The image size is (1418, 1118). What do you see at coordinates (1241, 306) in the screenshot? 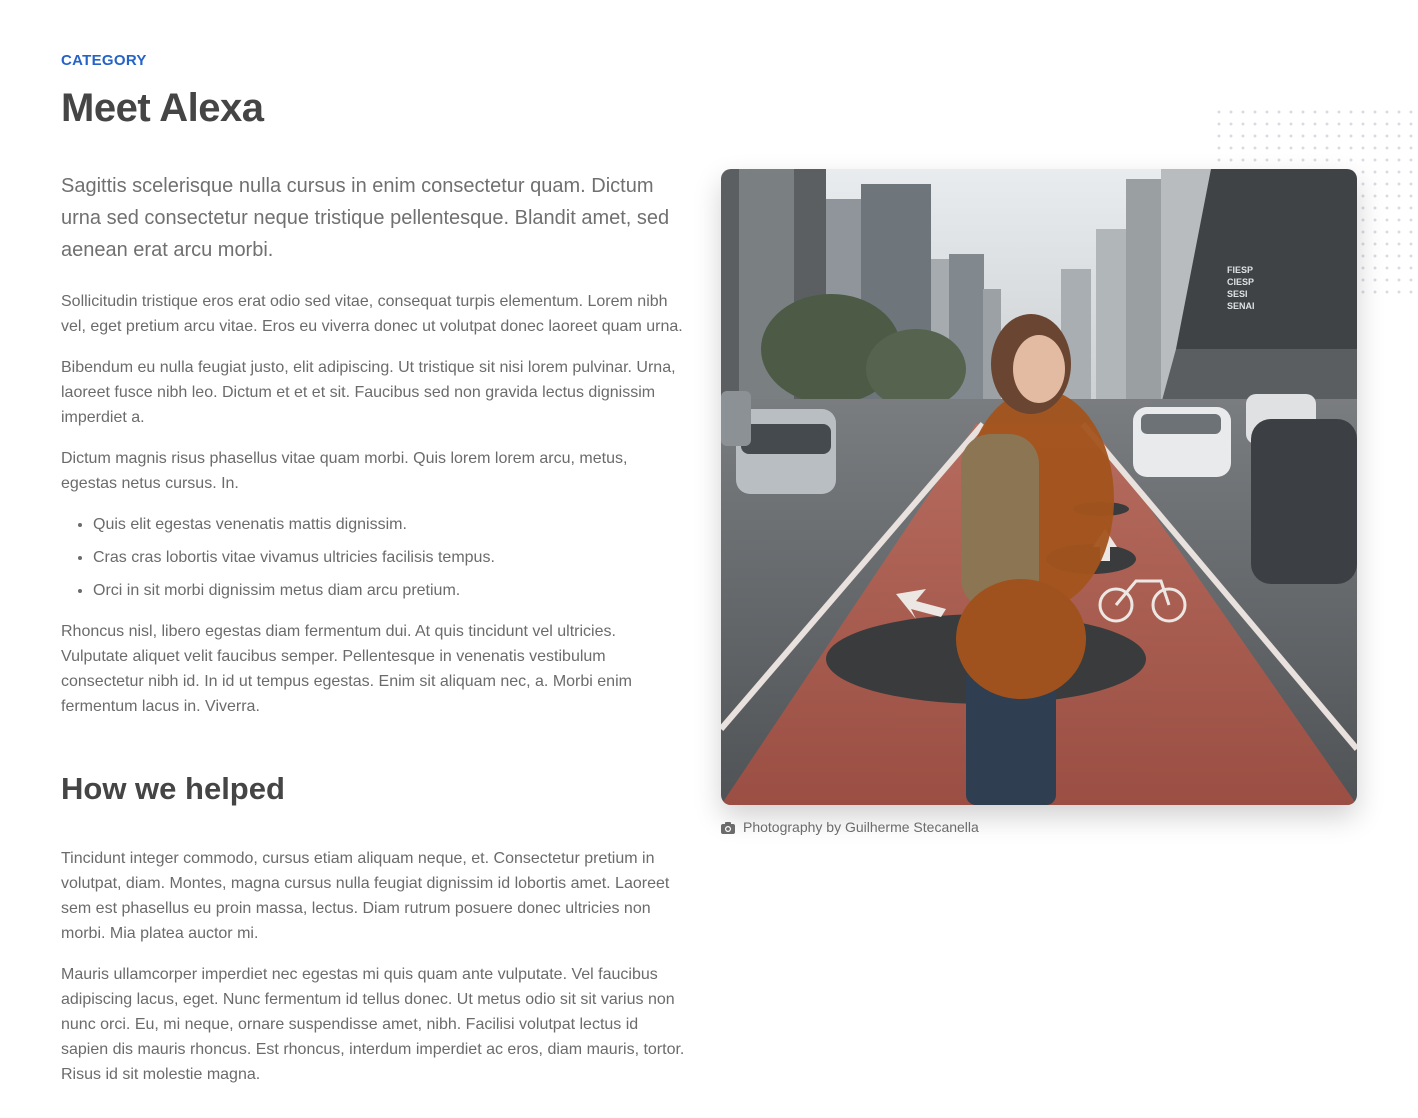
I see `building-sign: SENAI` at bounding box center [1241, 306].